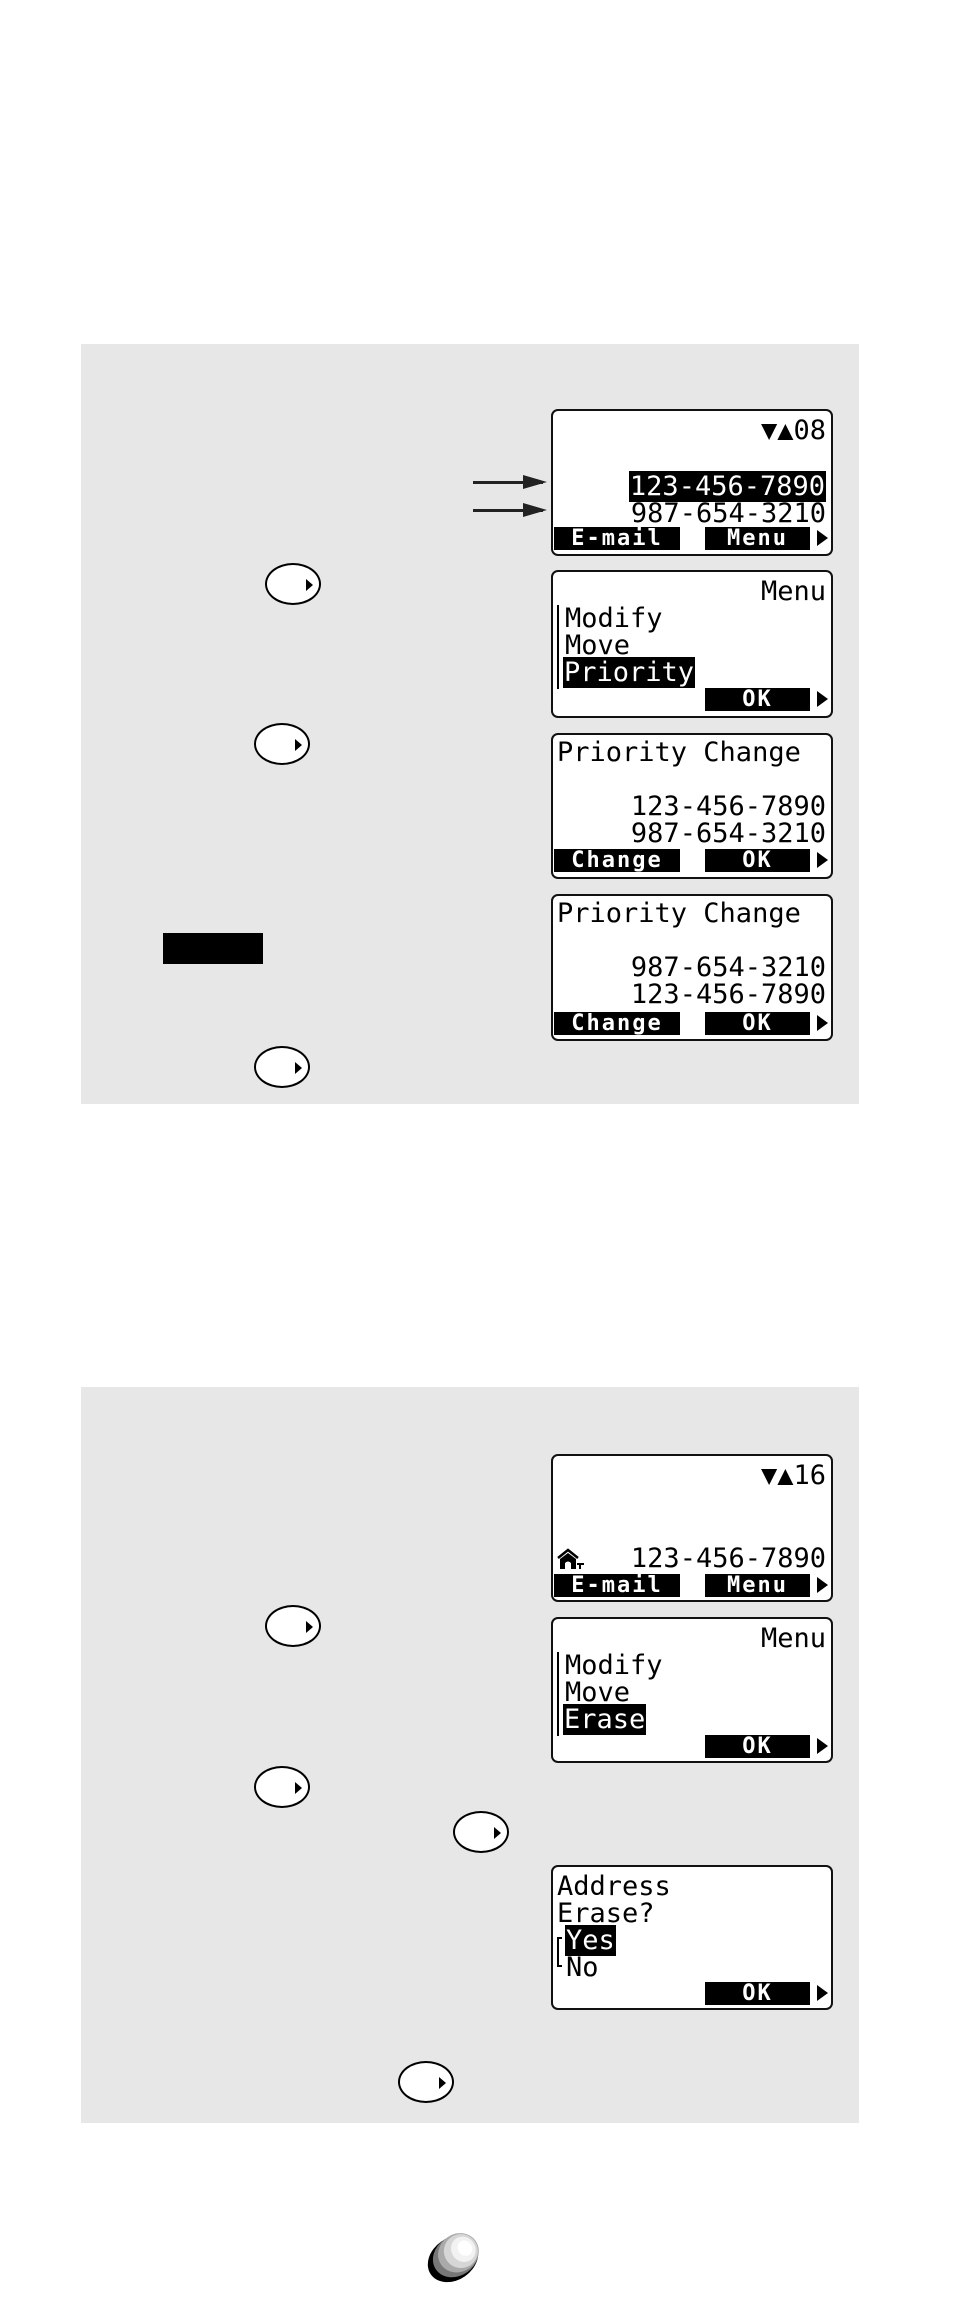 The width and height of the screenshot is (954, 2313). What do you see at coordinates (692, 1528) in the screenshot?
I see `lcd-address-list: ▼▲16 123-456-7890 E-mail Menu` at bounding box center [692, 1528].